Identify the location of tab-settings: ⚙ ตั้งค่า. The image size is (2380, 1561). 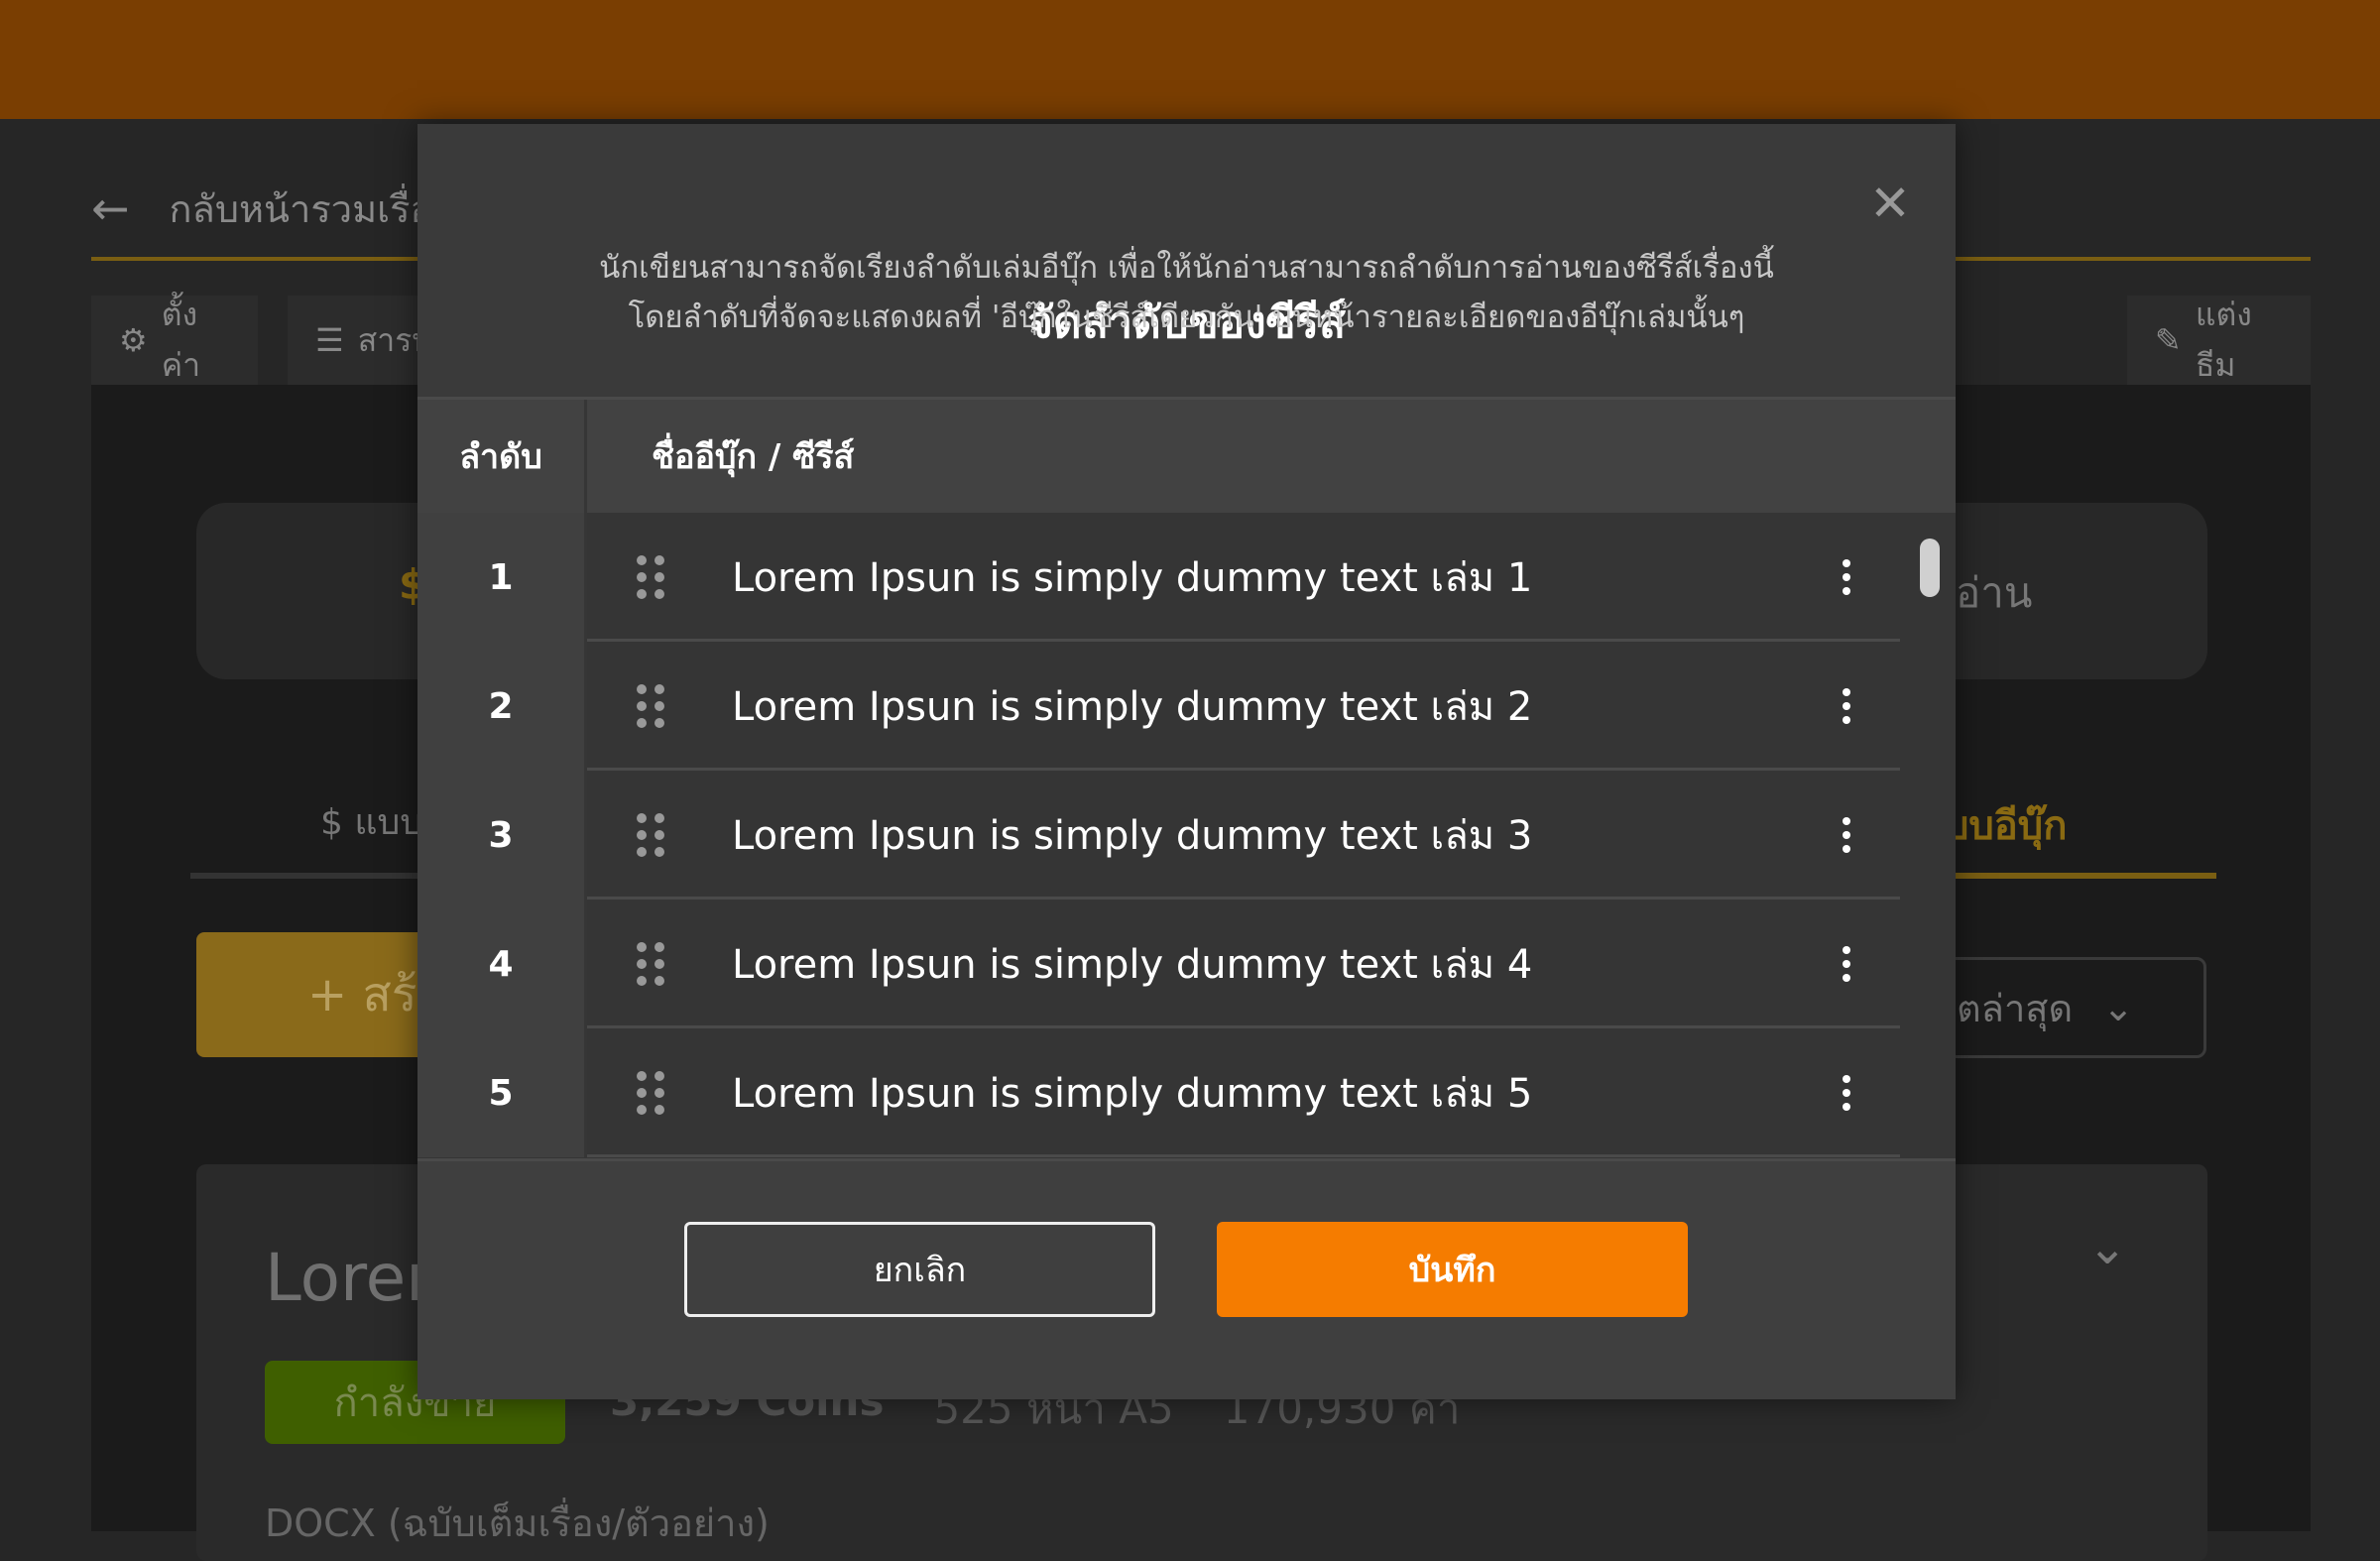
(174, 340).